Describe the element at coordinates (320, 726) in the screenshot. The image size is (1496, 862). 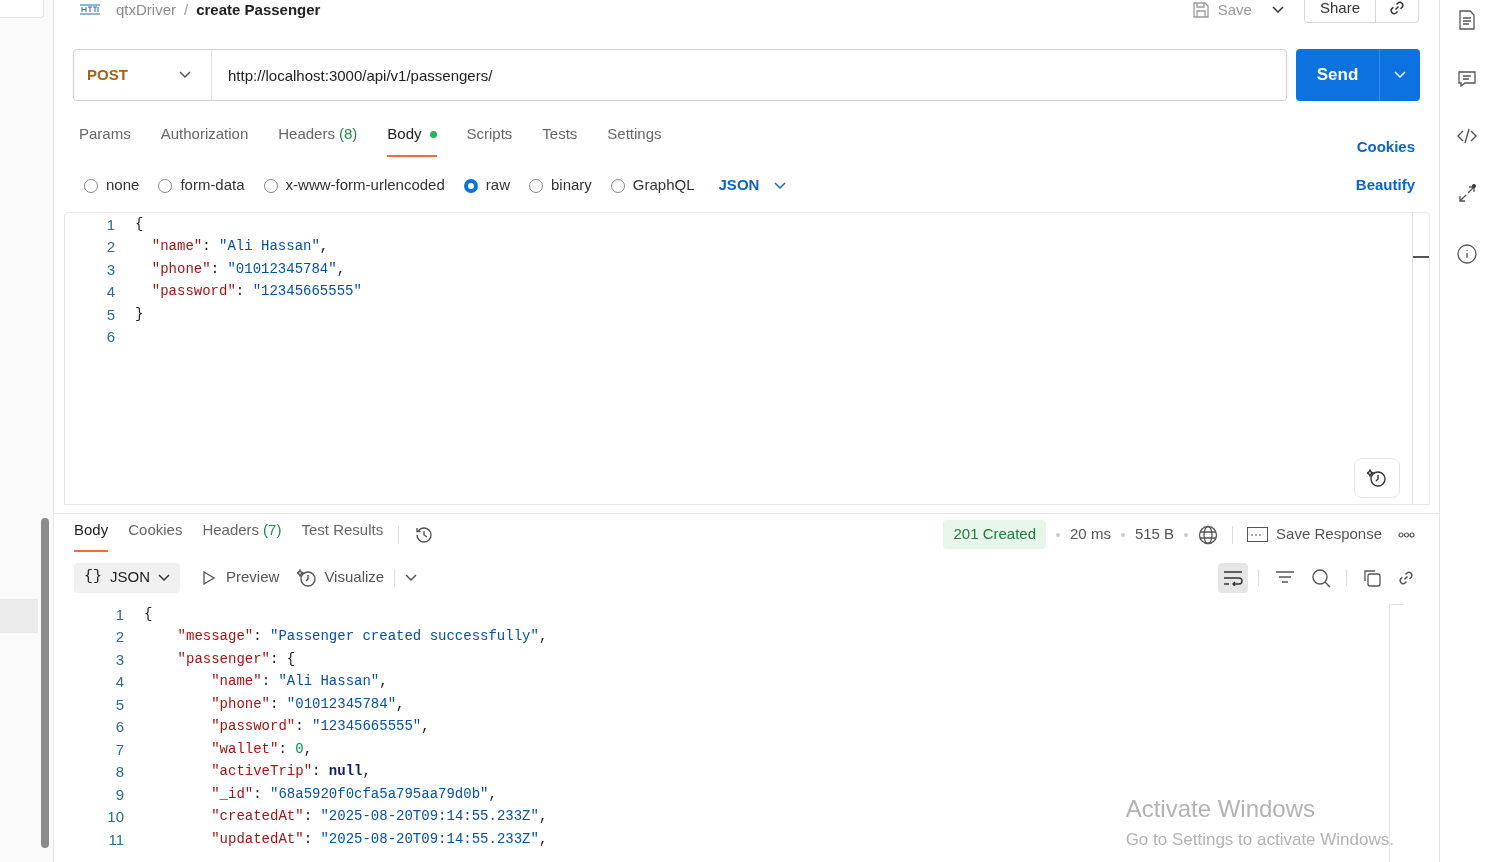
I see `code-line: "password": "12345665555",` at that location.